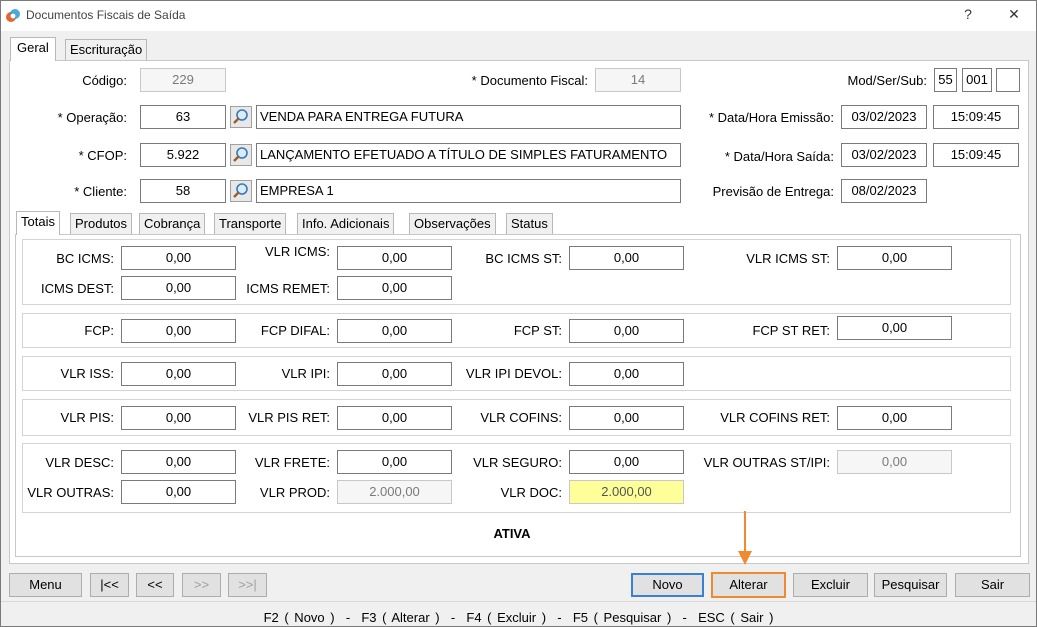 Image resolution: width=1037 pixels, height=627 pixels. What do you see at coordinates (1008, 80) in the screenshot?
I see `sub-field` at bounding box center [1008, 80].